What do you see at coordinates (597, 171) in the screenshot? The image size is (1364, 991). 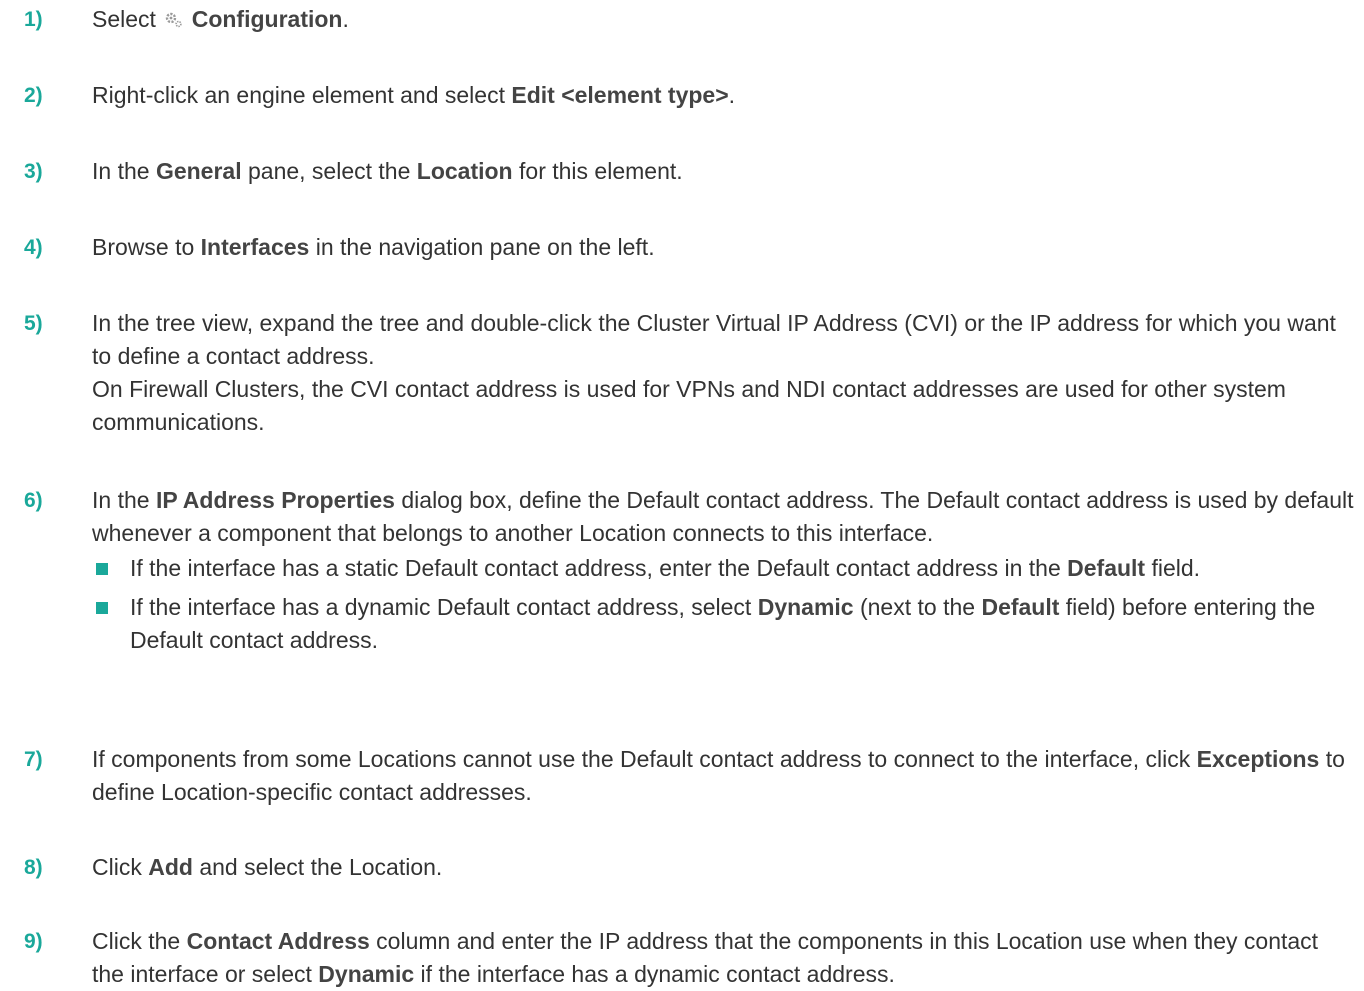 I see `text-run: for this element.` at bounding box center [597, 171].